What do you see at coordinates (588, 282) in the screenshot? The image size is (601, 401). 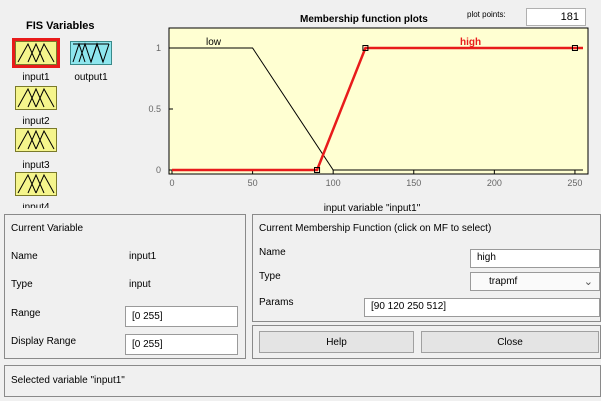 I see `chevron-down-icon: ⌄` at bounding box center [588, 282].